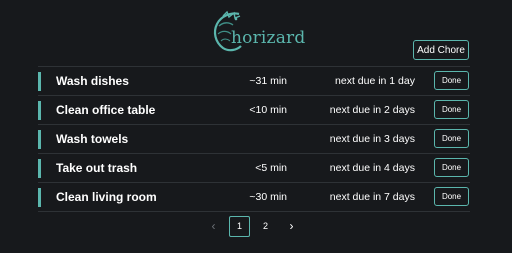 Image resolution: width=512 pixels, height=253 pixels. What do you see at coordinates (213, 226) in the screenshot?
I see `chevron-left-icon: ‹` at bounding box center [213, 226].